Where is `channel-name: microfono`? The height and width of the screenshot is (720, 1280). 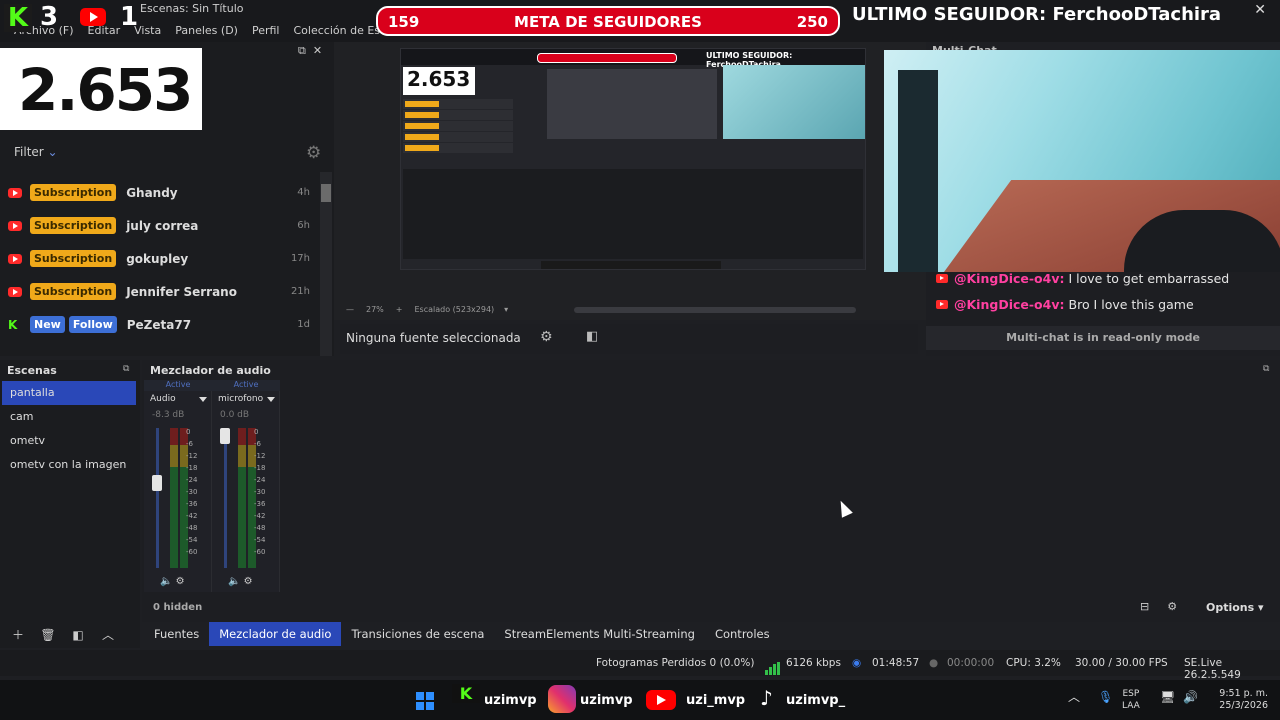 channel-name: microfono is located at coordinates (240, 399).